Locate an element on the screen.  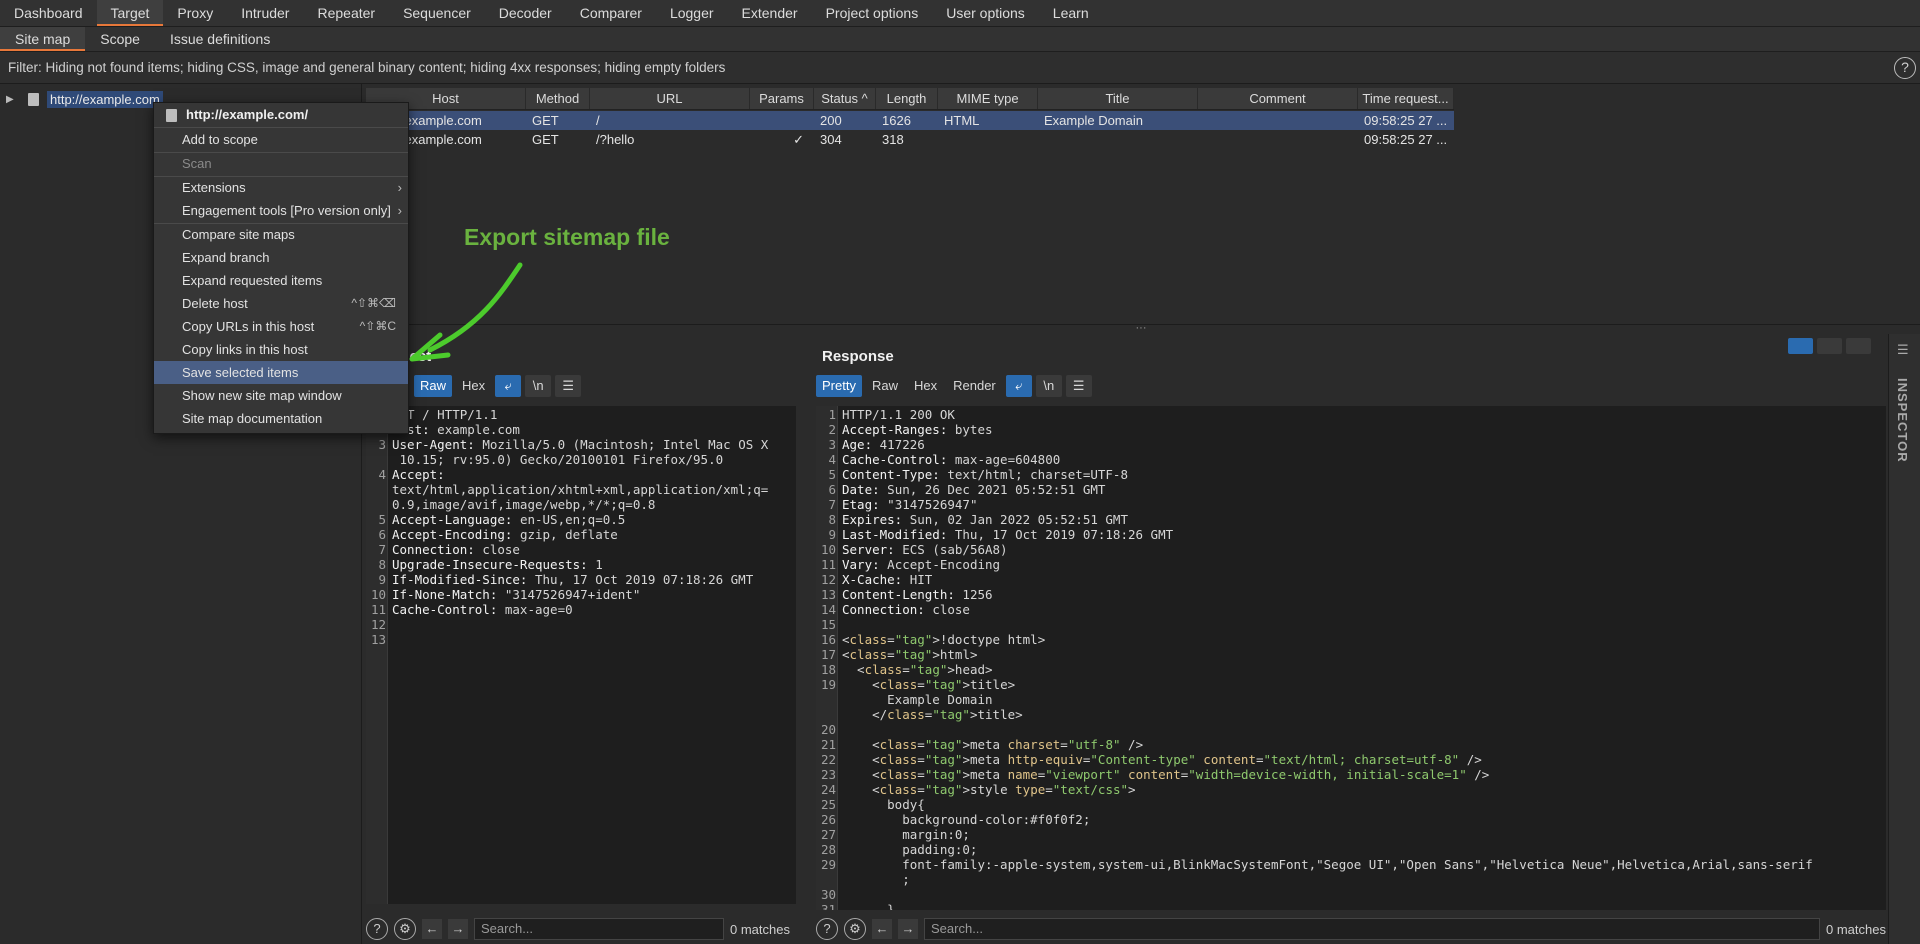
render-button: Render is located at coordinates (974, 386).